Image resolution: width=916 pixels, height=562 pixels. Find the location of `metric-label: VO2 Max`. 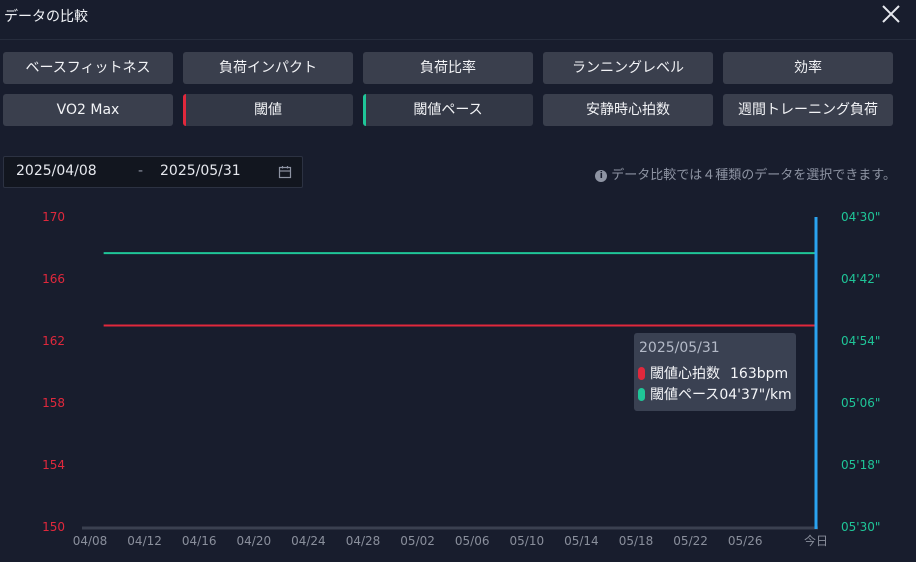

metric-label: VO2 Max is located at coordinates (88, 110).